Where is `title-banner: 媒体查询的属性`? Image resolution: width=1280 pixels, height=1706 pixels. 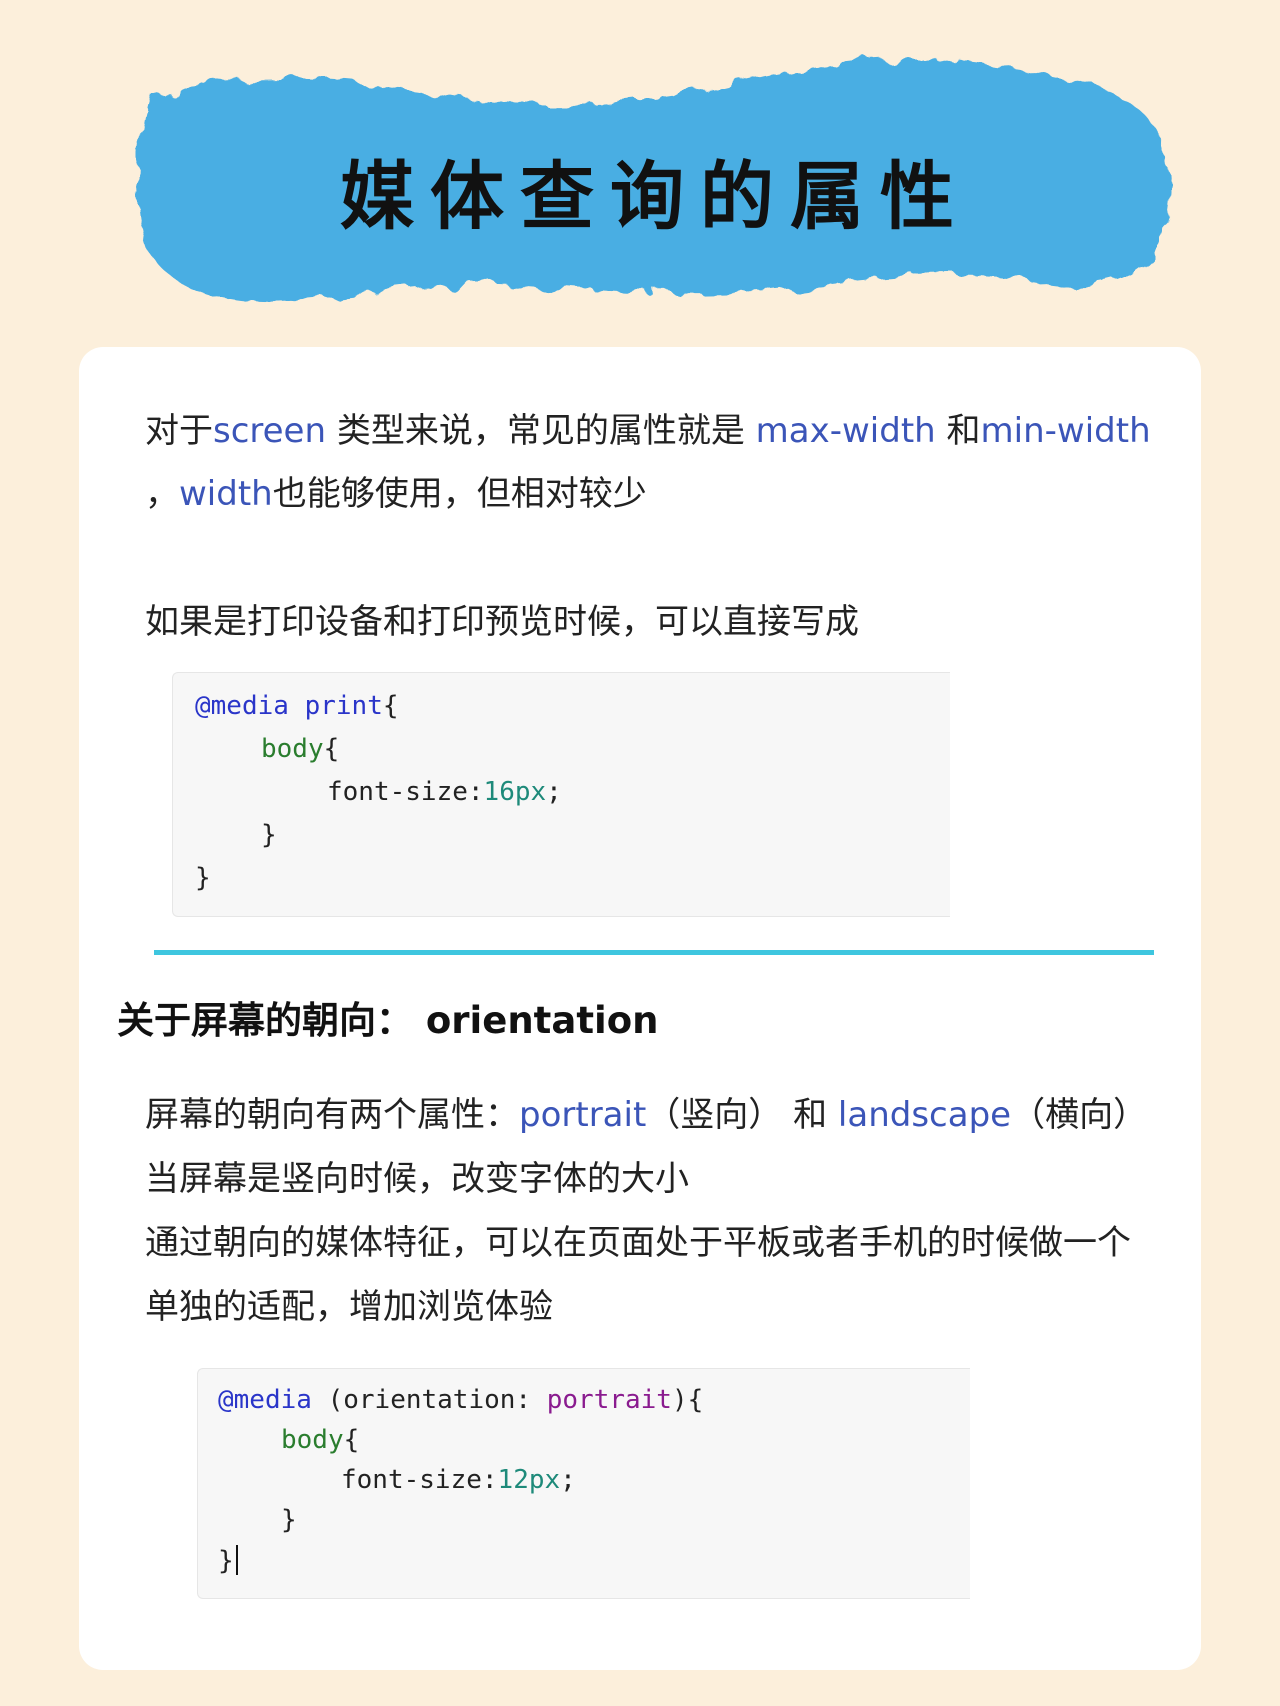 title-banner: 媒体查询的属性 is located at coordinates (655, 185).